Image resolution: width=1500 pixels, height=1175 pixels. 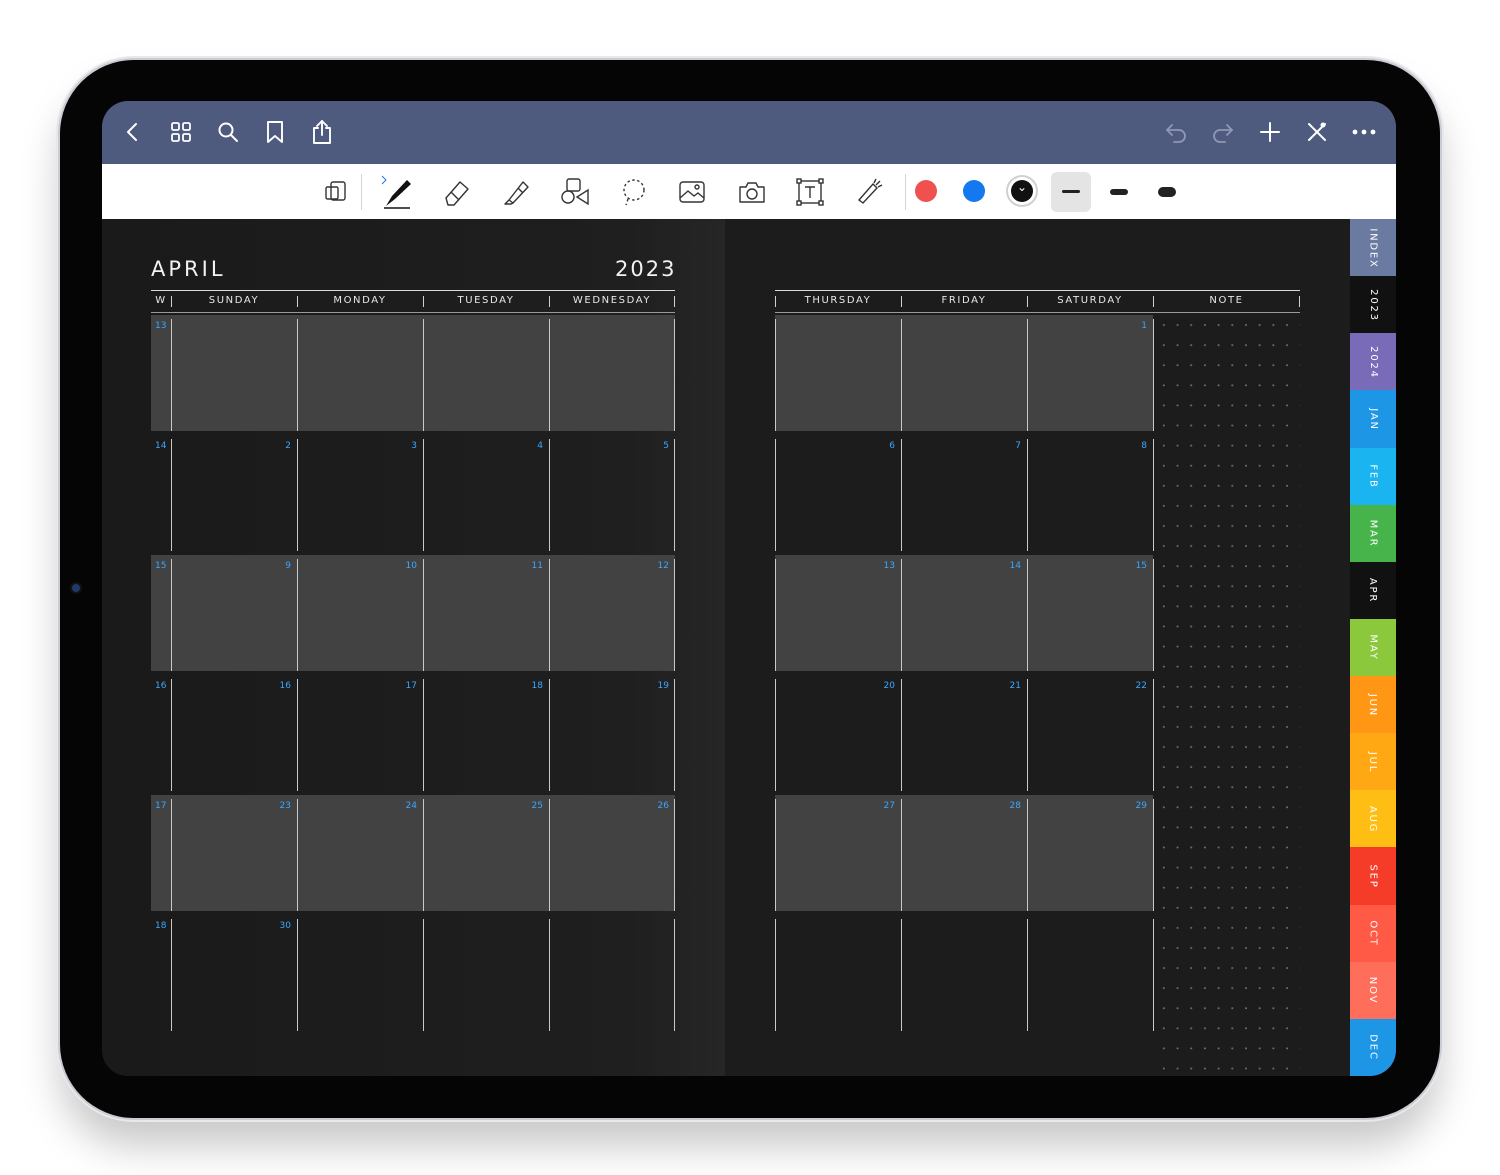 I want to click on more-icon, so click(x=1364, y=132).